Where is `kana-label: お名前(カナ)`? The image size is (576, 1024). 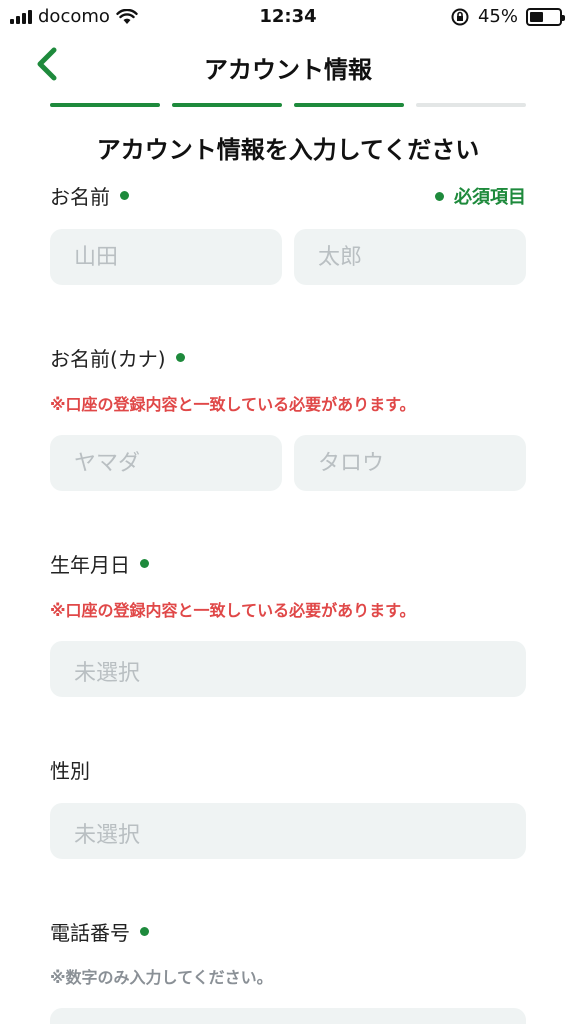
kana-label: お名前(カナ) is located at coordinates (117, 357).